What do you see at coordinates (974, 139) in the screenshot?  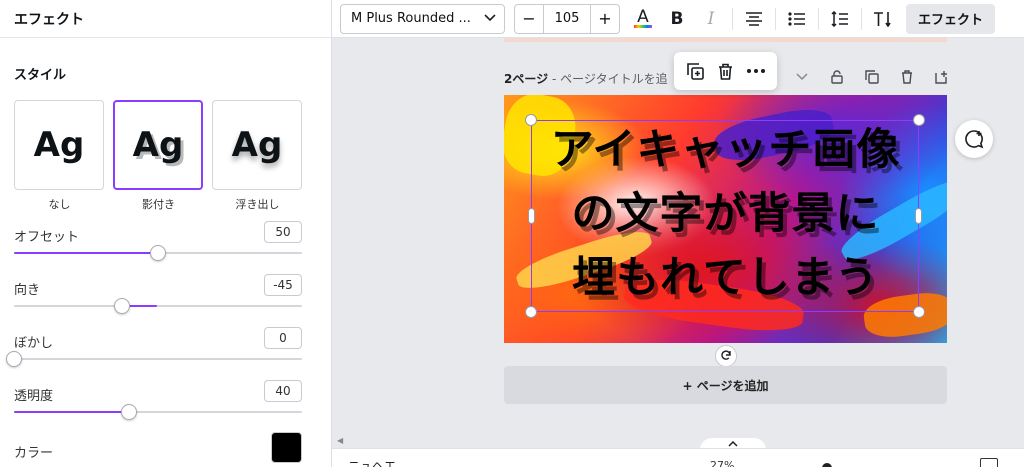 I see `add-comment-icon` at bounding box center [974, 139].